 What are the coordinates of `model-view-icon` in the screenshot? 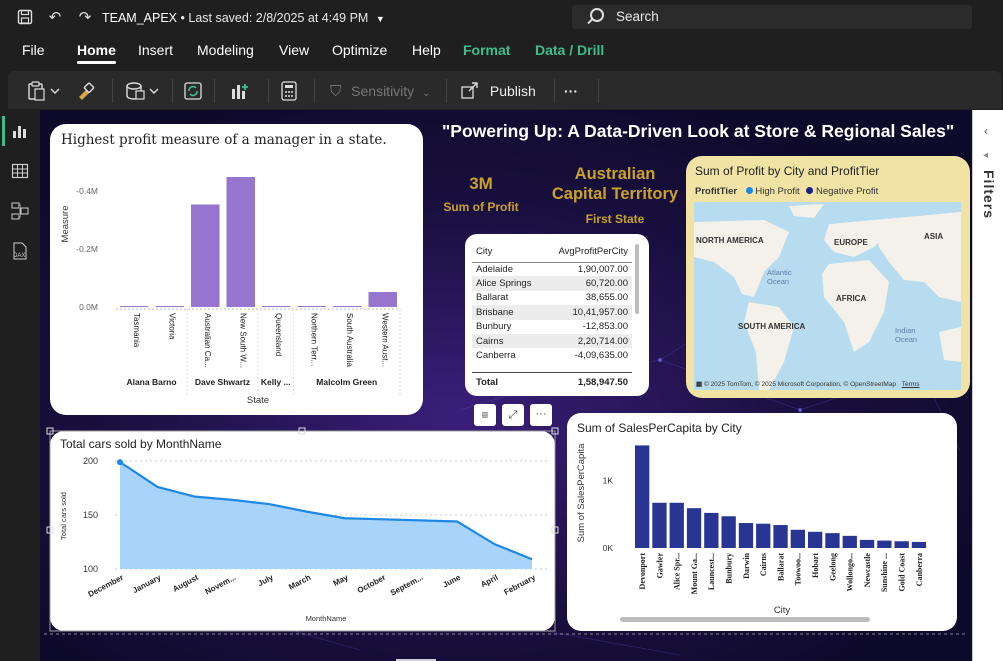 It's located at (20, 211).